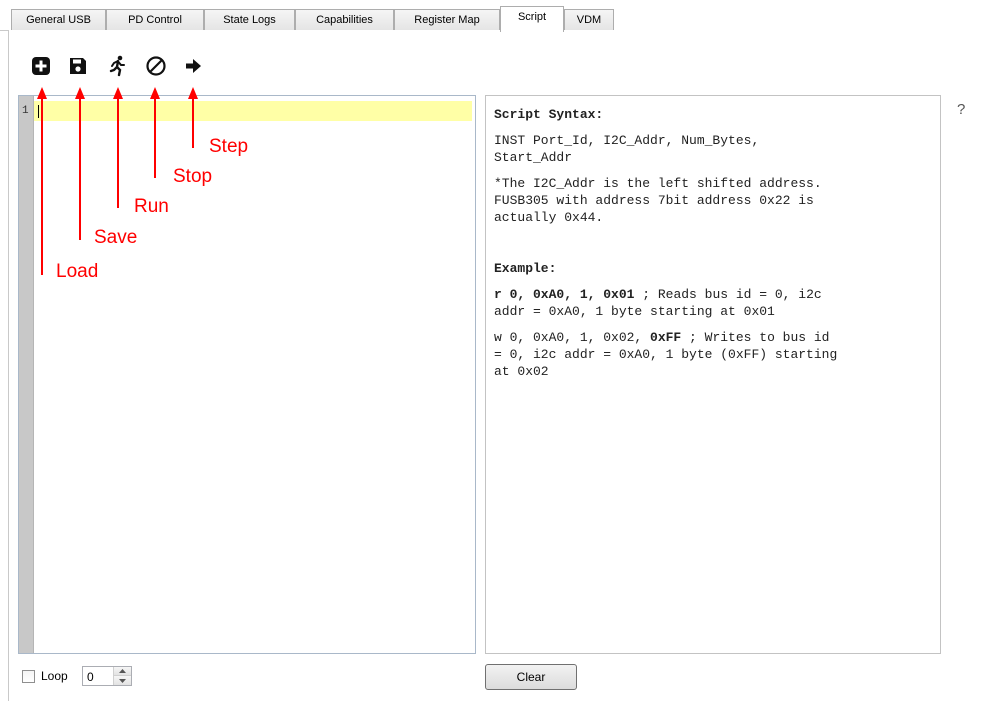 The height and width of the screenshot is (701, 985). What do you see at coordinates (58, 20) in the screenshot?
I see `tab-general-usb: General USB` at bounding box center [58, 20].